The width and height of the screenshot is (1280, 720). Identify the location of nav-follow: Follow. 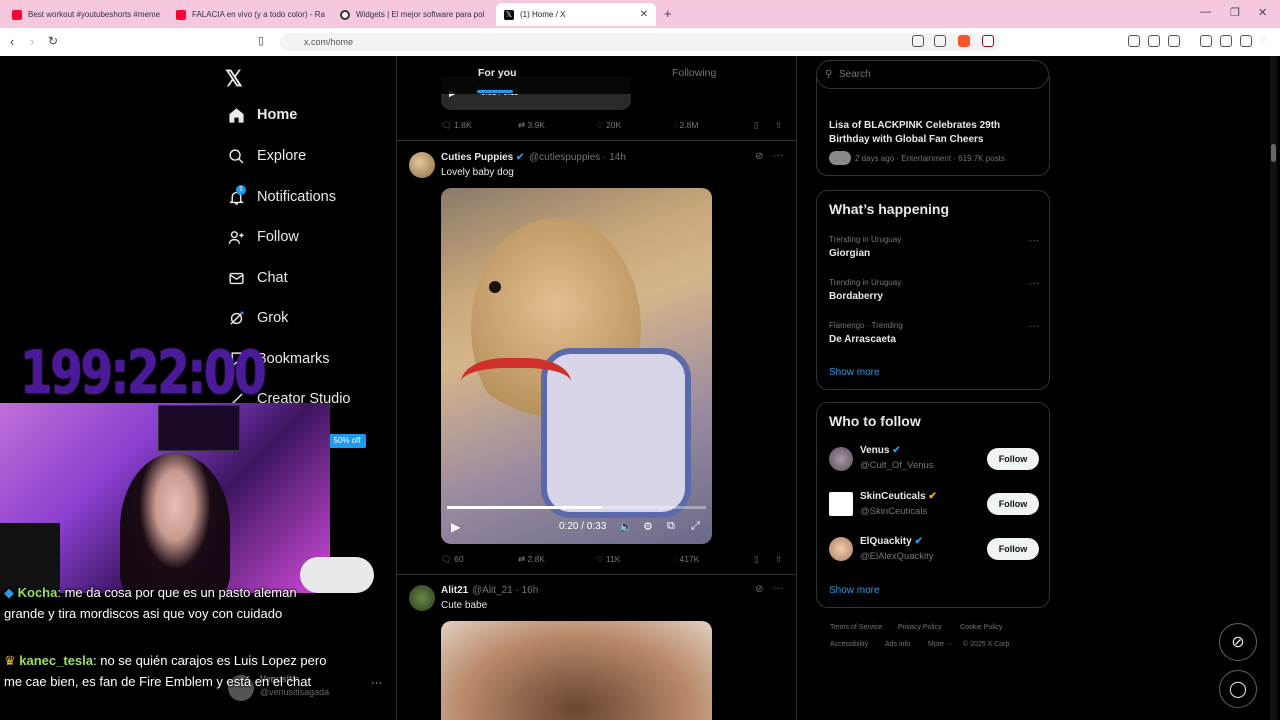
(263, 237).